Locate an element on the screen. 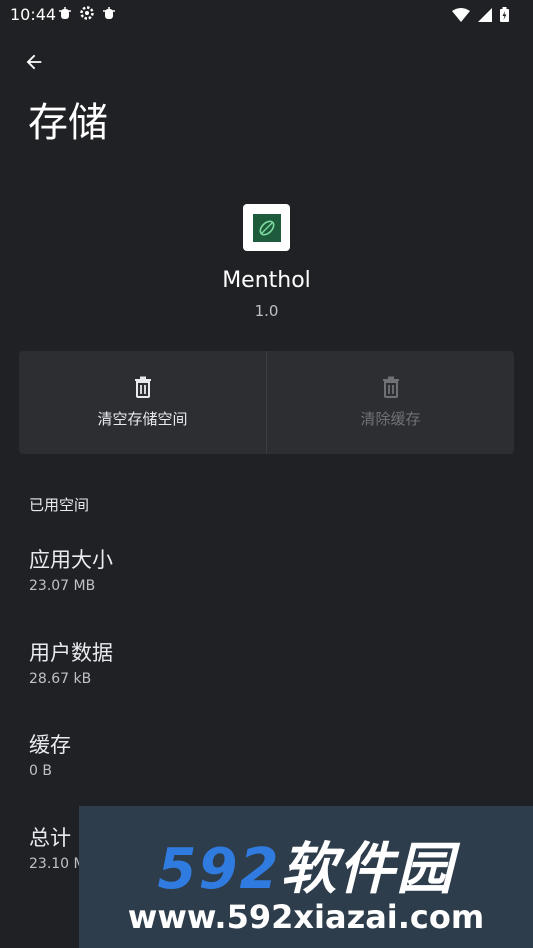  watermark-url: www.592xiazai.com is located at coordinates (306, 917).